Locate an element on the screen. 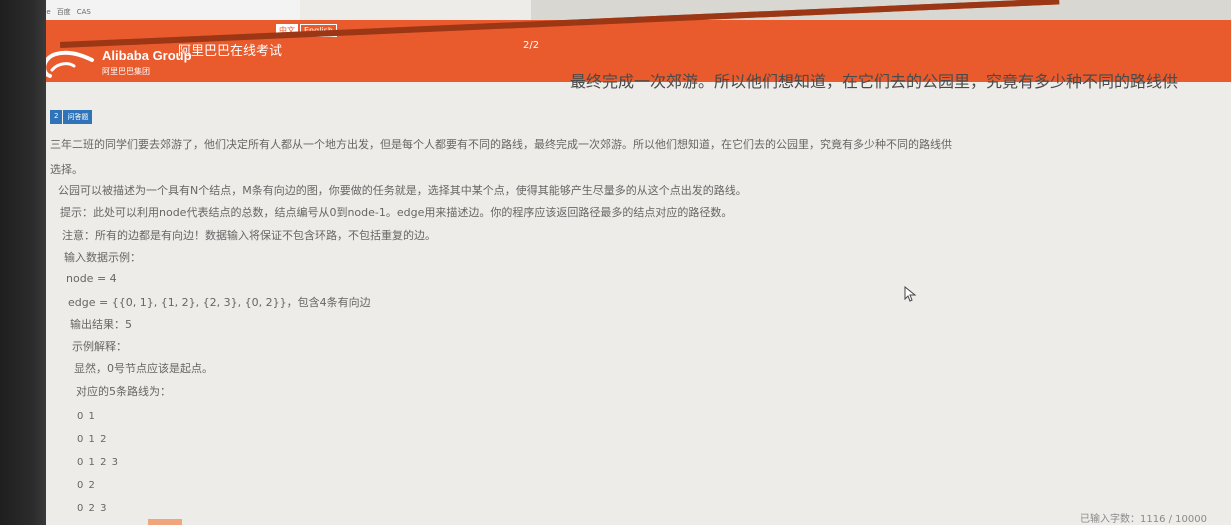 This screenshot has width=1231, height=525. path-item: 0 1 2 3 is located at coordinates (98, 462).